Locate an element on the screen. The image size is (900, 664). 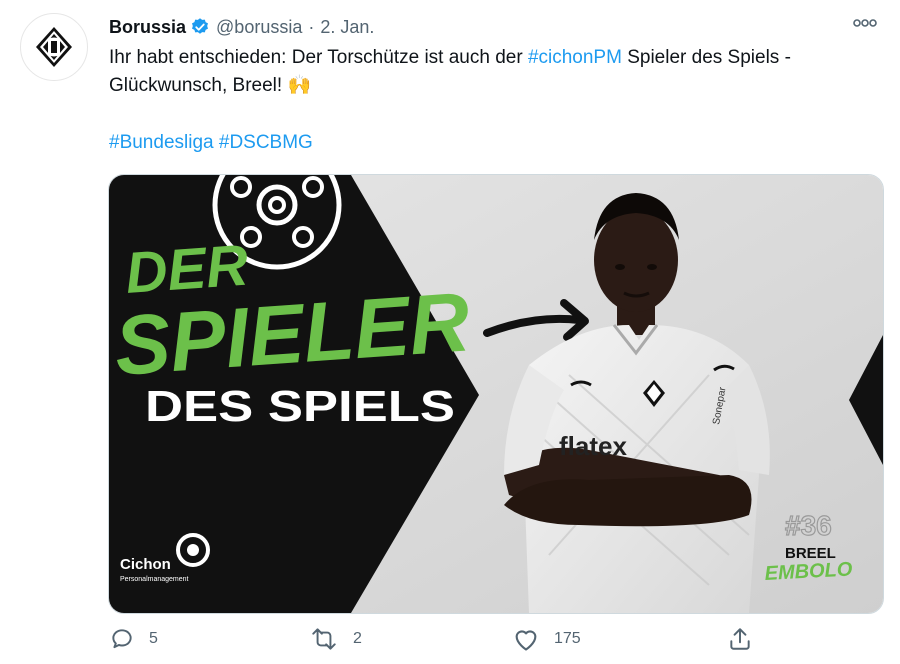
reply-icon is located at coordinates (122, 639).